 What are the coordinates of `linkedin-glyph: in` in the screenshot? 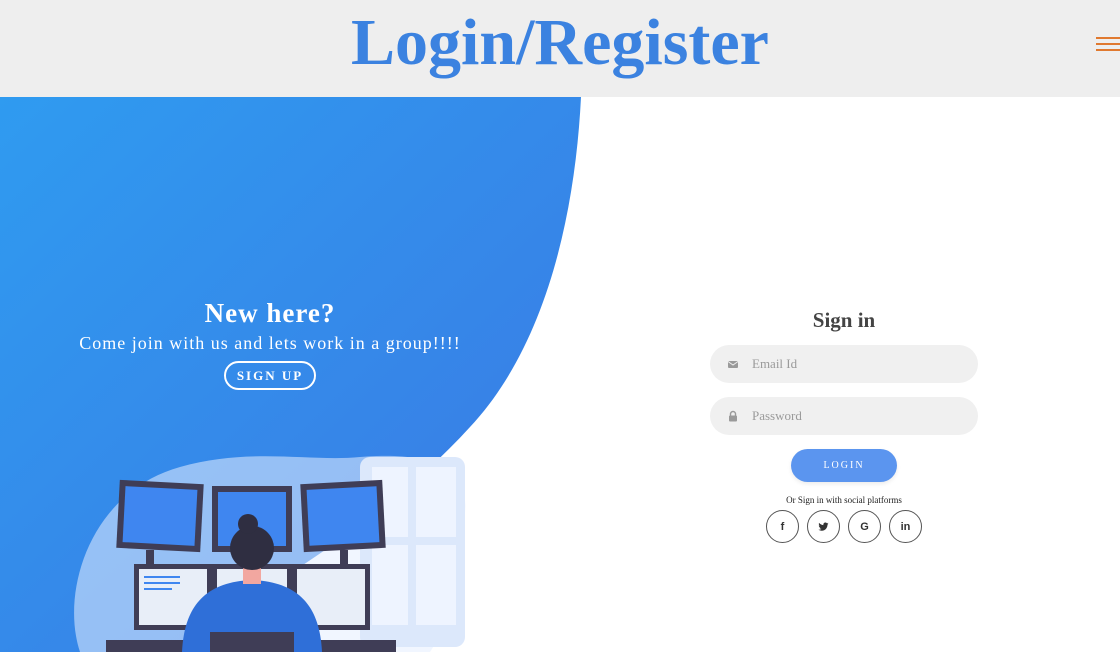 It's located at (905, 526).